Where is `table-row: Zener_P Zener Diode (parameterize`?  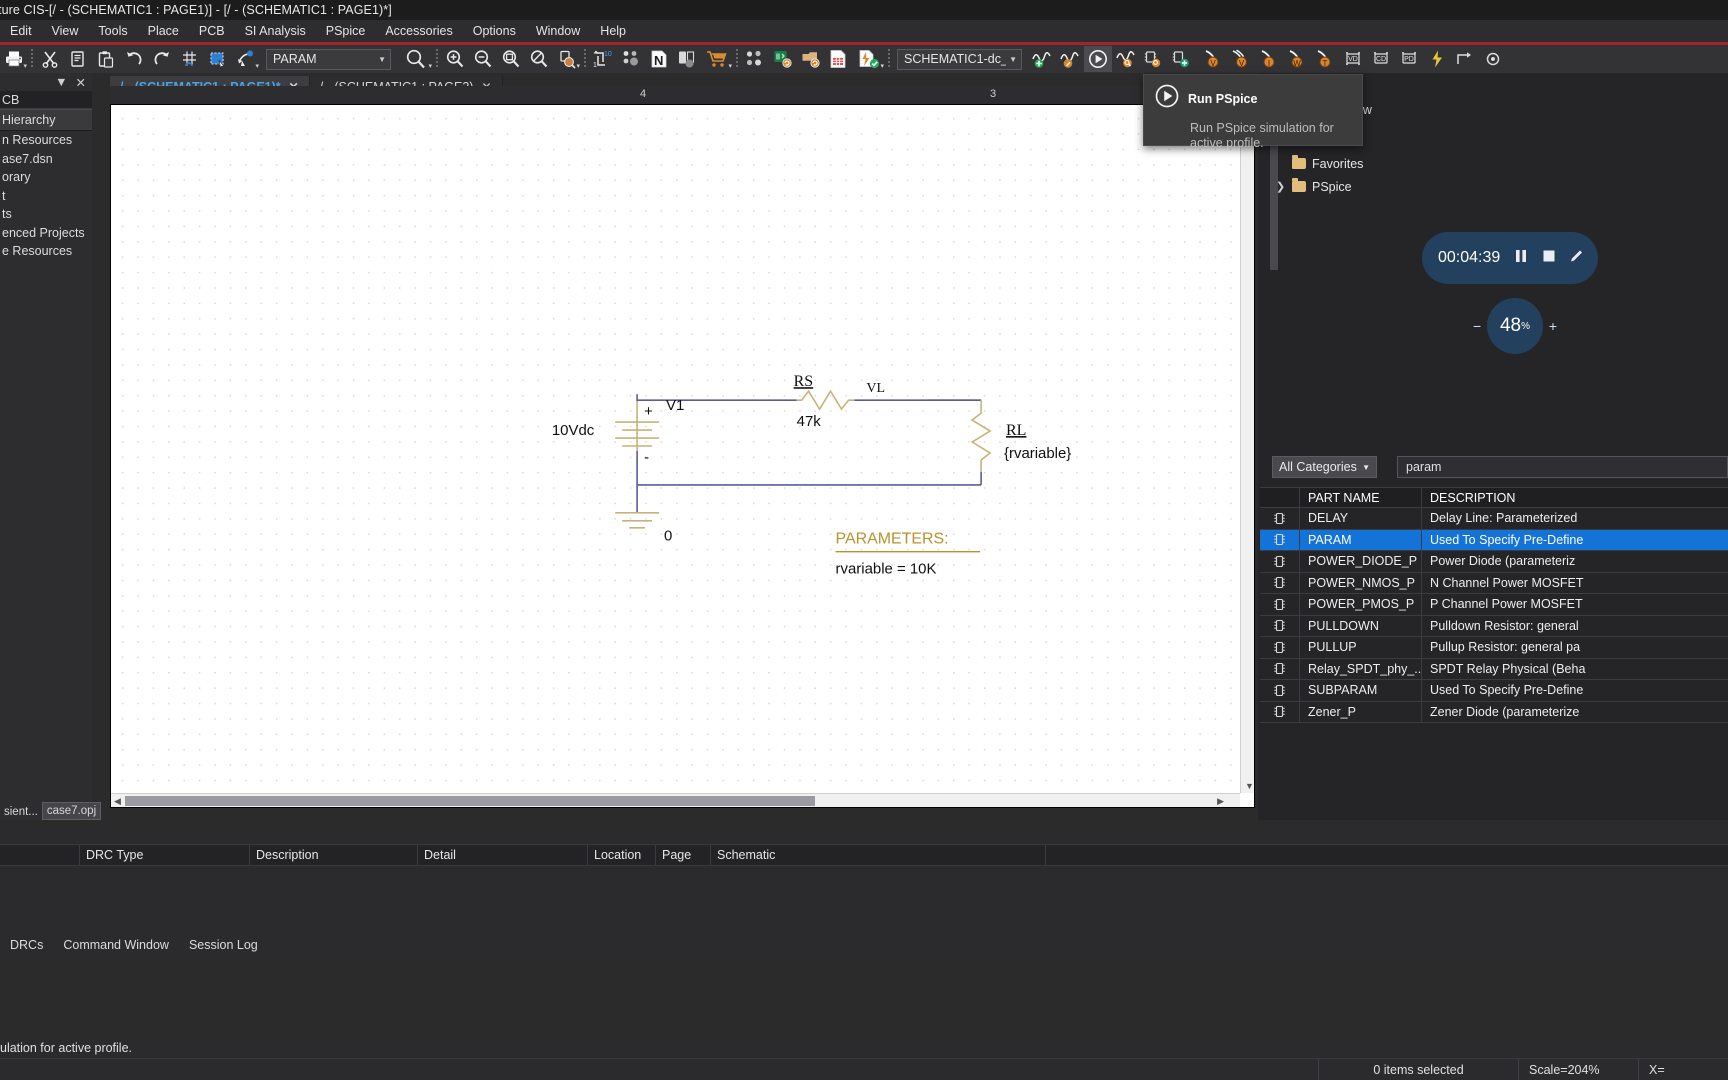
table-row: Zener_P Zener Diode (parameterize is located at coordinates (1494, 712).